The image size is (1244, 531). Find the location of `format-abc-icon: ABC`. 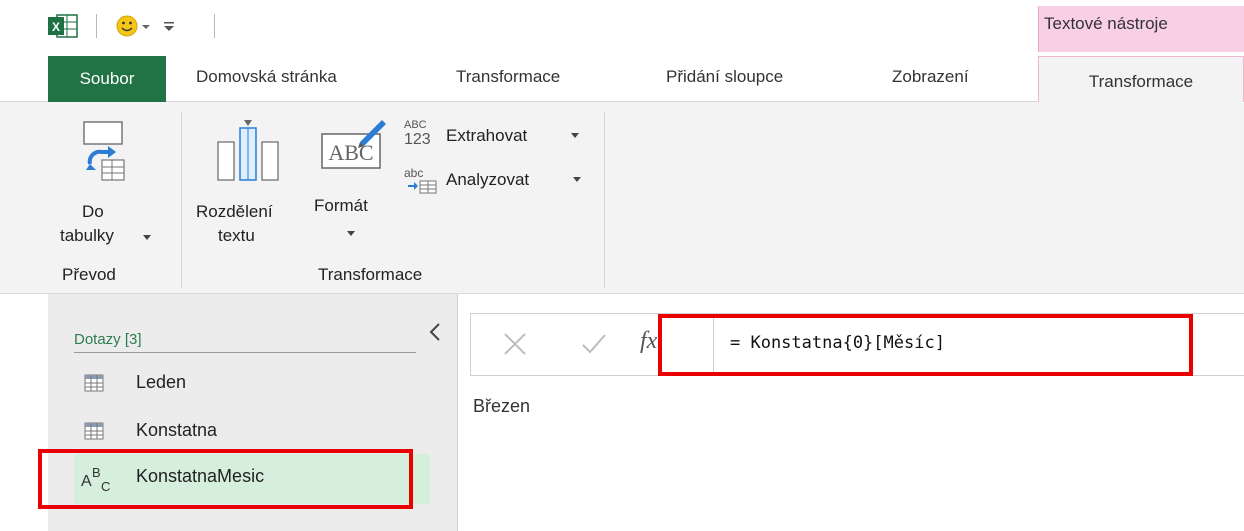

format-abc-icon: ABC is located at coordinates (353, 144).